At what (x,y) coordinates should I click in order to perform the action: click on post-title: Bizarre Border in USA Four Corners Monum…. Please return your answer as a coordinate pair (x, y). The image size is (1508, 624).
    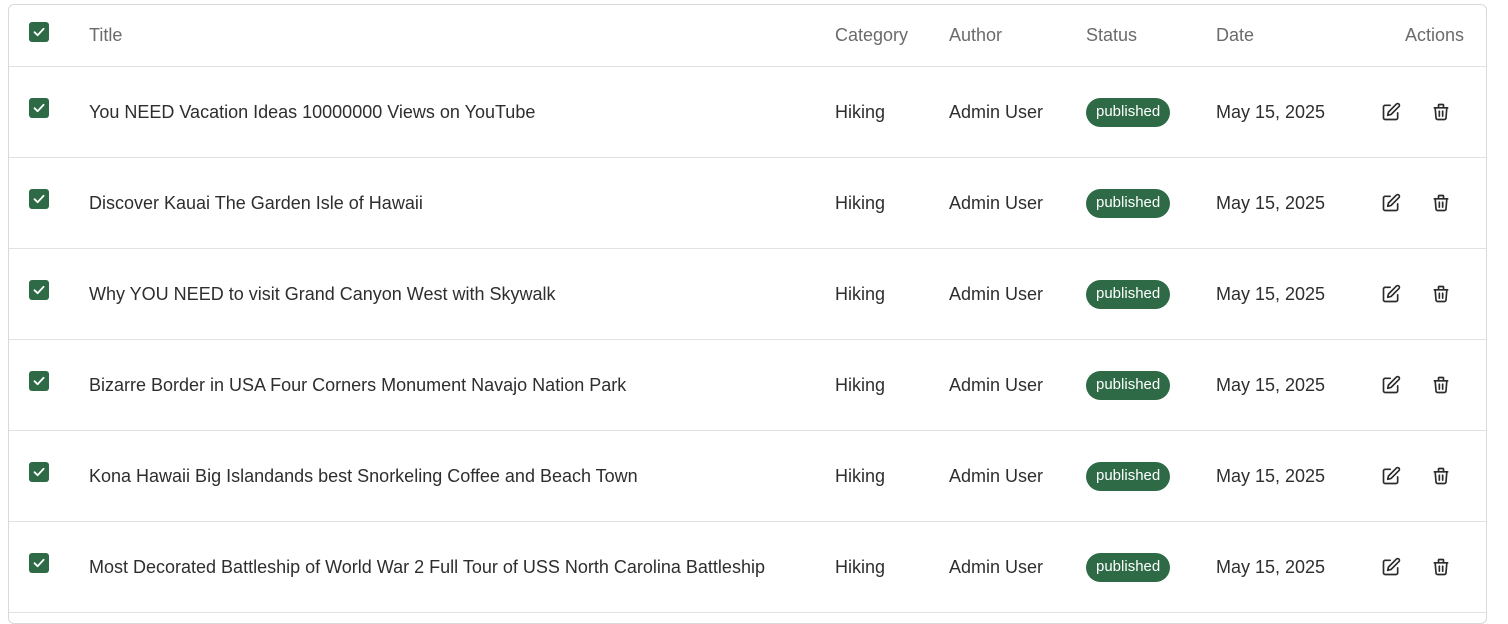
    Looking at the image, I should click on (357, 385).